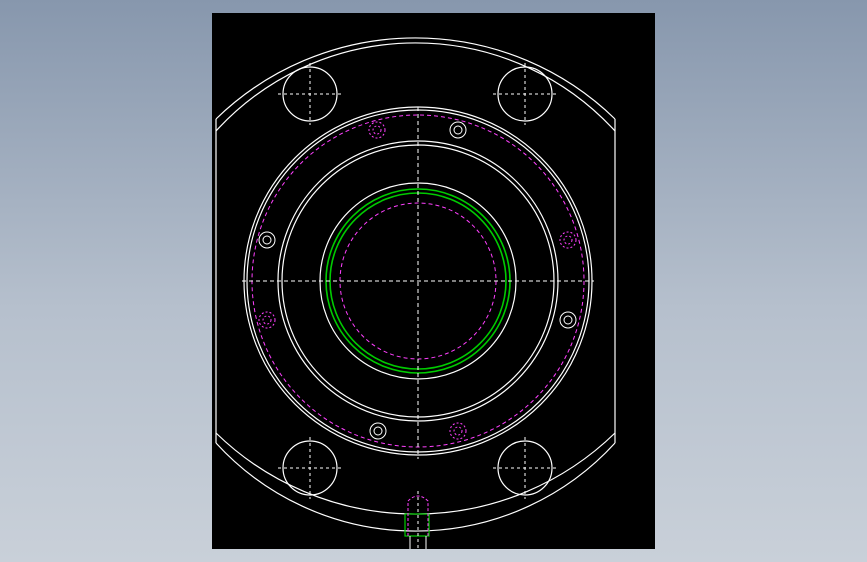 The image size is (867, 562). I want to click on bolt-hole-top-right, so click(458, 130).